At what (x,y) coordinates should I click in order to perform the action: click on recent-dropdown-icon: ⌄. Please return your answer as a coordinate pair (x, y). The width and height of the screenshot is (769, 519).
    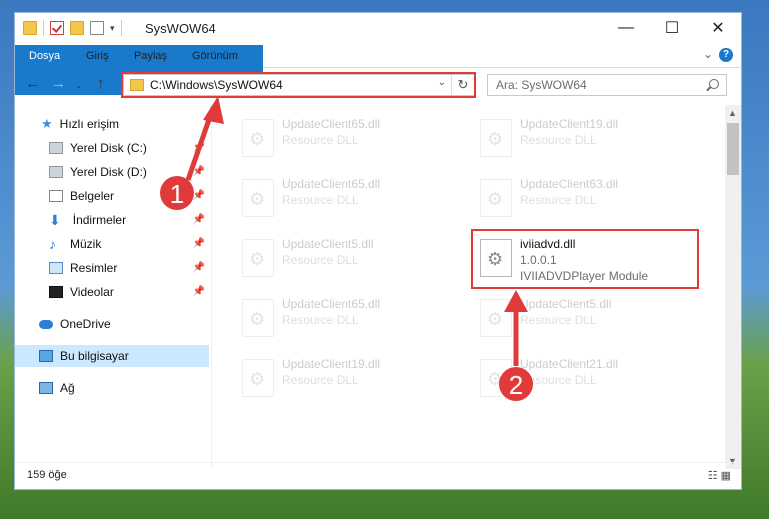
    Looking at the image, I should click on (79, 85).